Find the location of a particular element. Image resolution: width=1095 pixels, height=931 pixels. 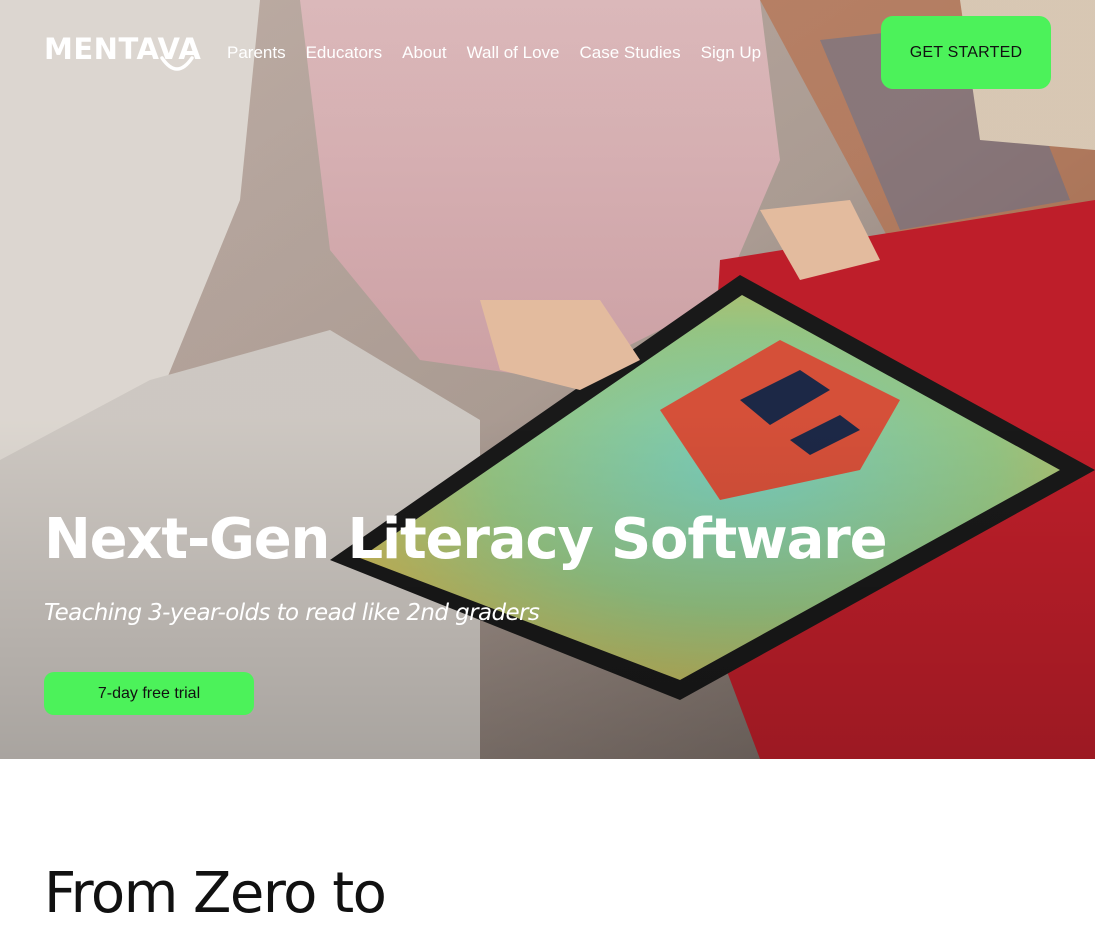

nav-link-case-studies: Case Studies is located at coordinates (630, 53).